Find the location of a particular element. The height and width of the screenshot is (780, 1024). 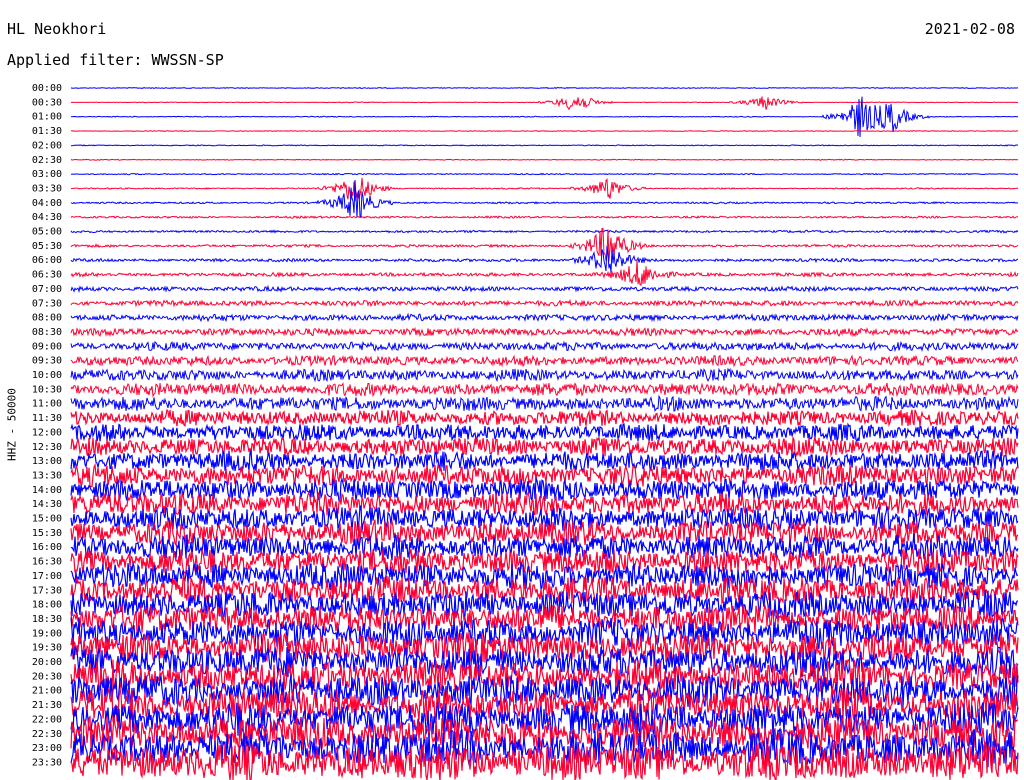

time-tick-label: 21:00 is located at coordinates (47, 691).